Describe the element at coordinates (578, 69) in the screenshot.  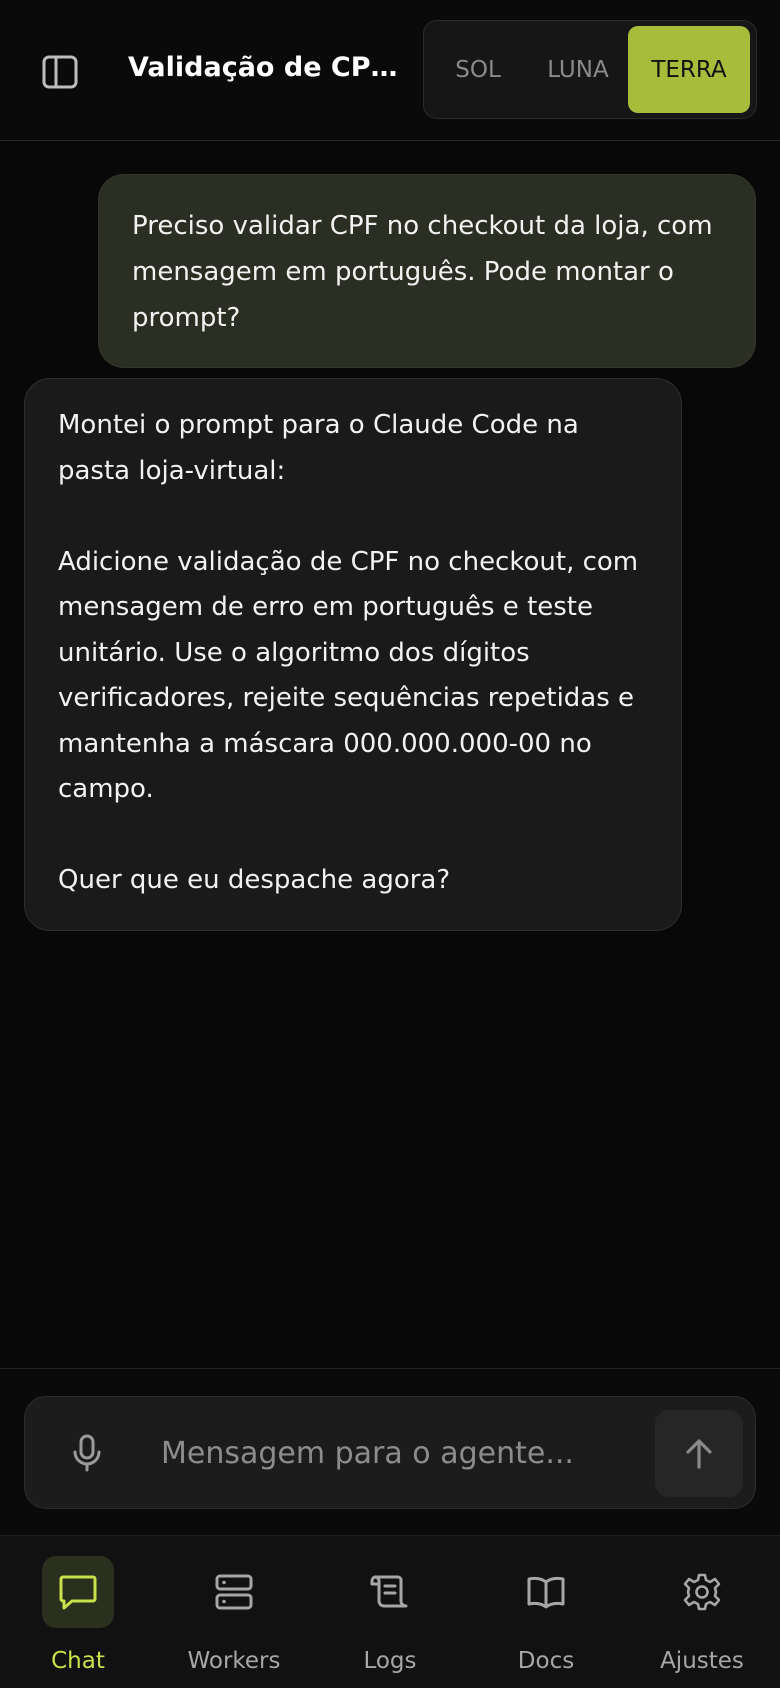
I see `segment-luna: LUNA` at that location.